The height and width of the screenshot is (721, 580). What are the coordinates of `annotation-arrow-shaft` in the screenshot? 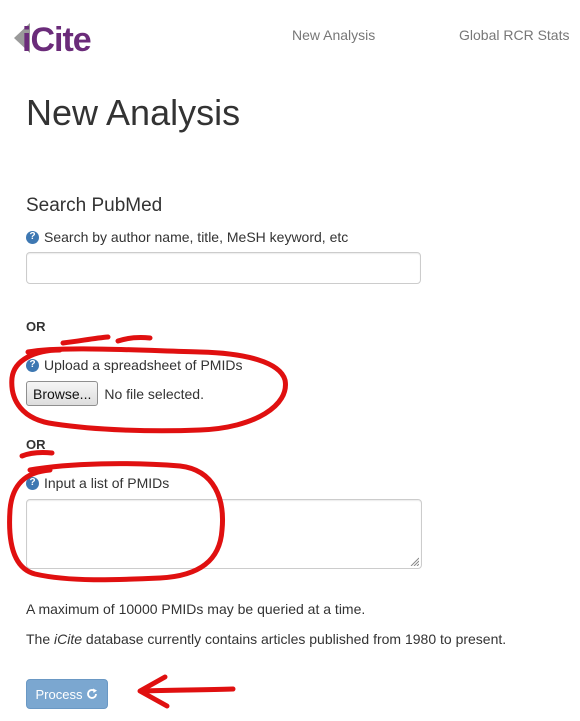 It's located at (187, 690).